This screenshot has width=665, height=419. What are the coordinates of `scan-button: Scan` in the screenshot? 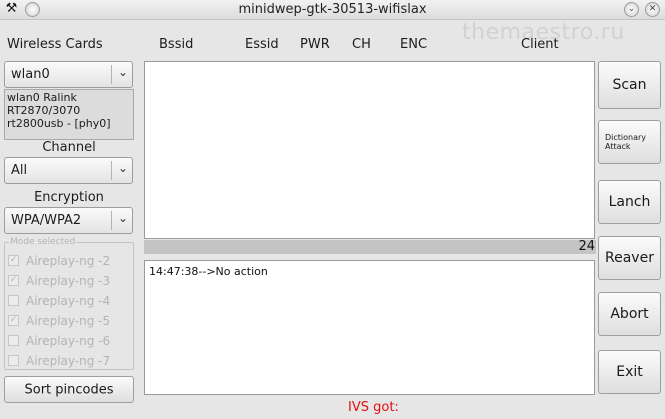 It's located at (629, 85).